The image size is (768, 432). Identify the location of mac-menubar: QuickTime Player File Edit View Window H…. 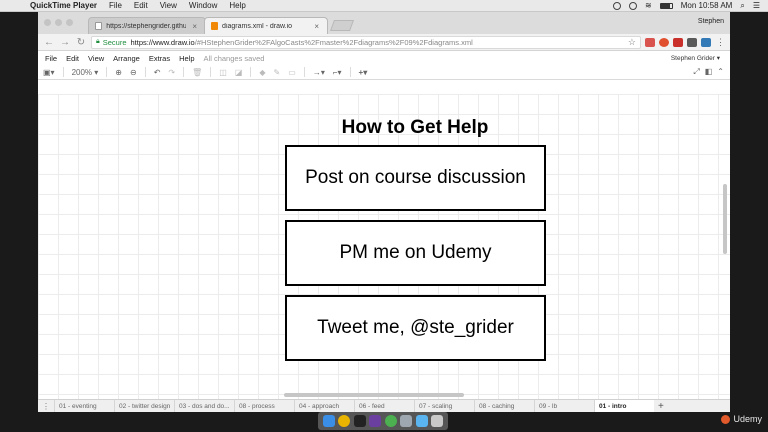
(384, 6).